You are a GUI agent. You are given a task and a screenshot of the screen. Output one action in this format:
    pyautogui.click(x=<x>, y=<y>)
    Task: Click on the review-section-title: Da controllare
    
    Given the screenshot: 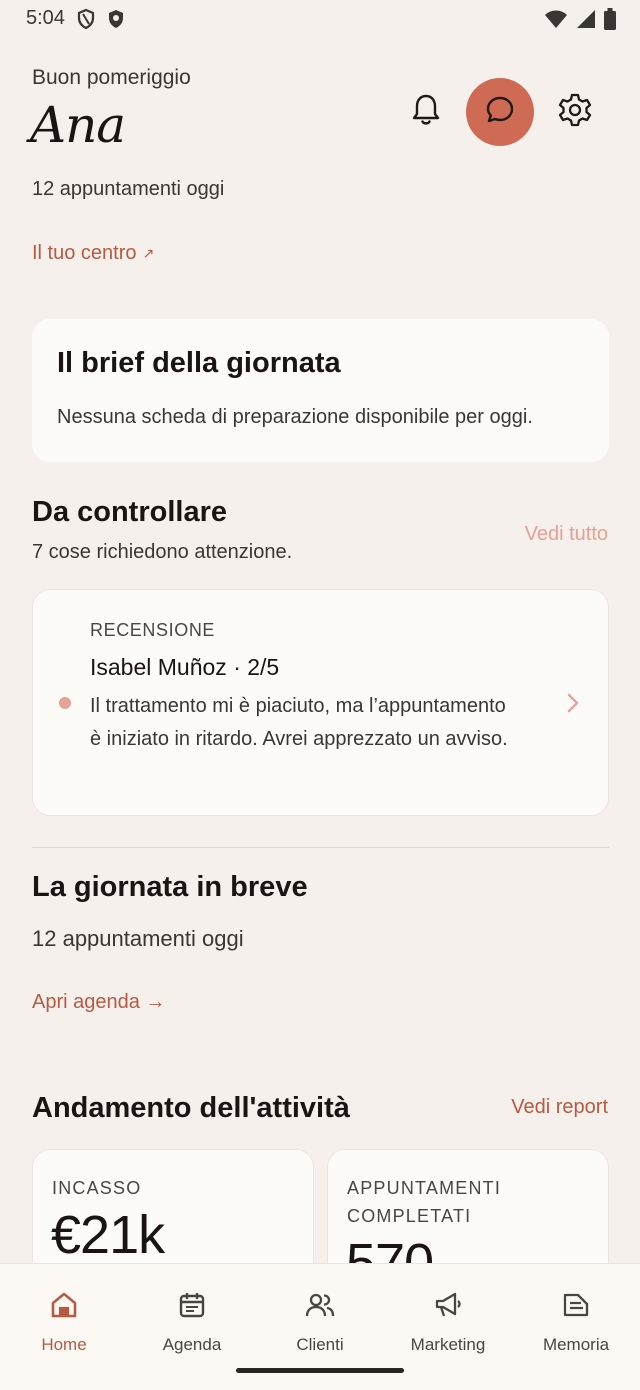 What is the action you would take?
    pyautogui.click(x=129, y=512)
    